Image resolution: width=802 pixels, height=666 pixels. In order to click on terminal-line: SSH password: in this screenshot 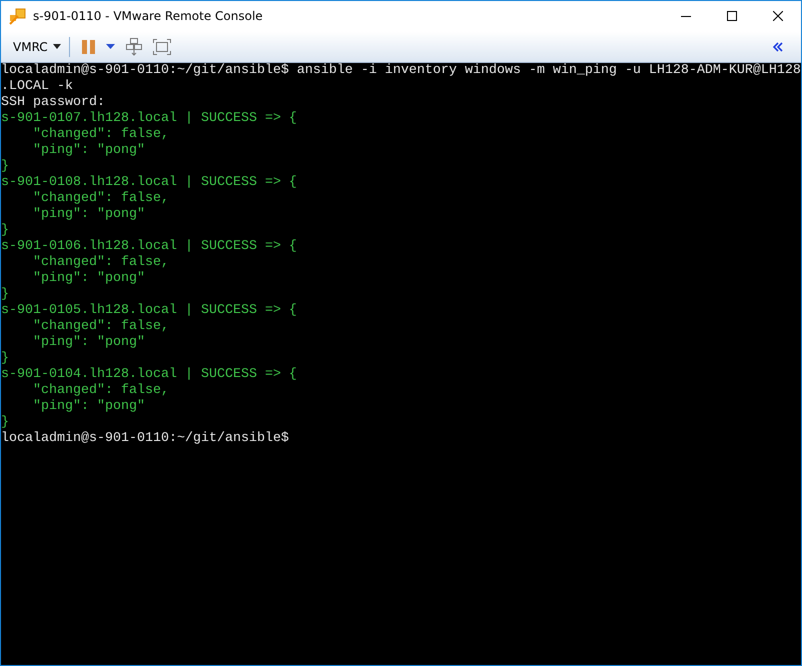, I will do `click(53, 103)`.